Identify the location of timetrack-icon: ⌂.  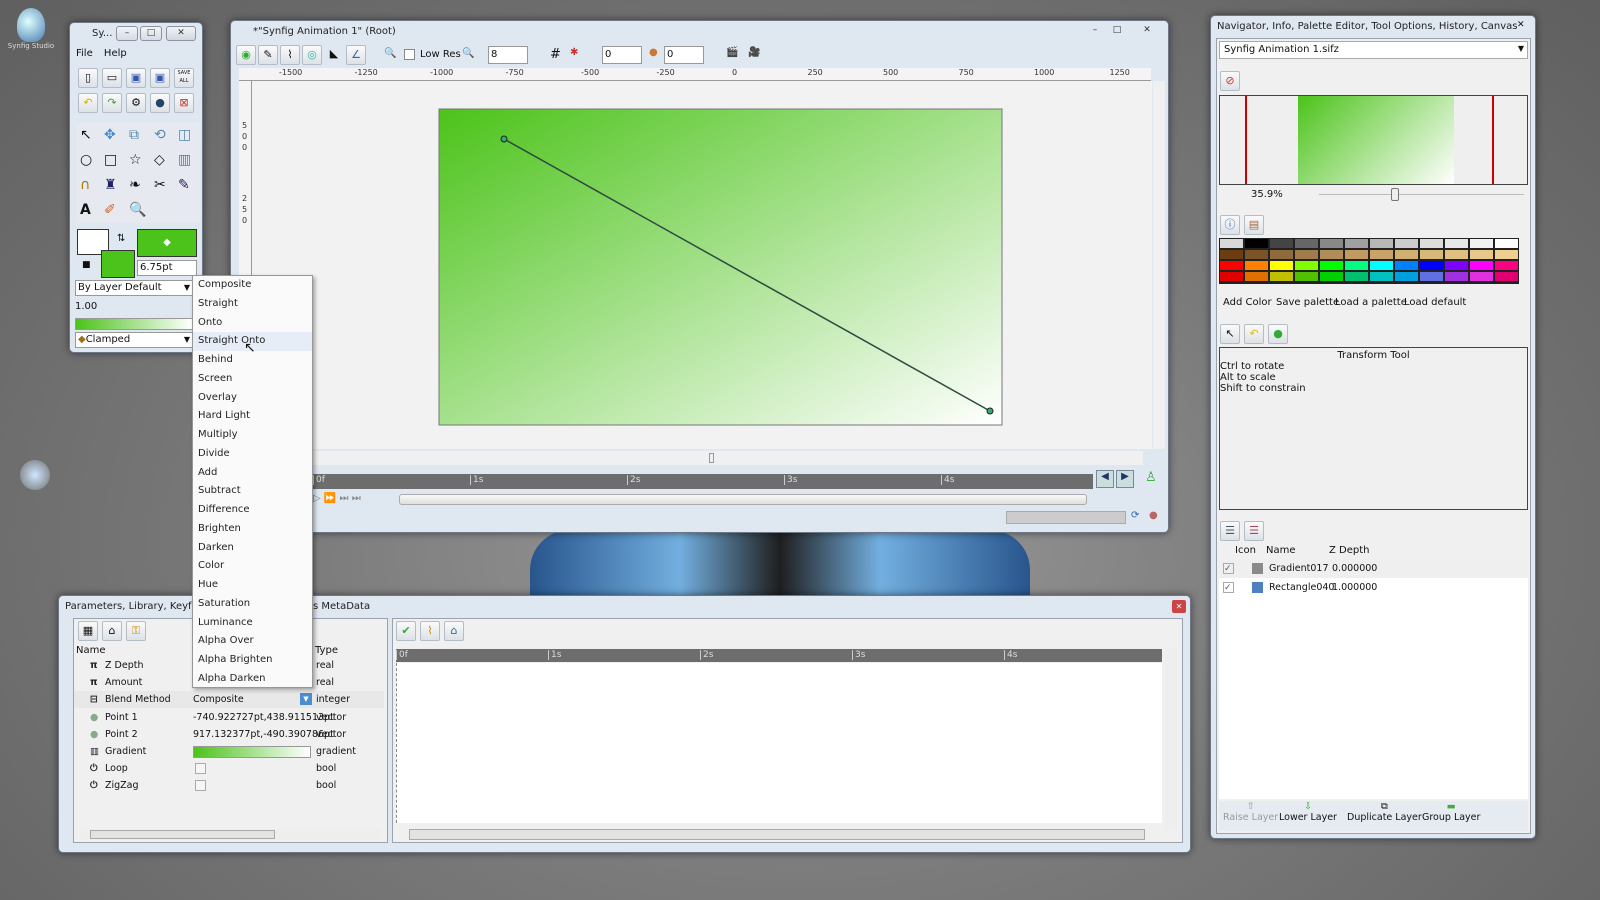
(454, 631).